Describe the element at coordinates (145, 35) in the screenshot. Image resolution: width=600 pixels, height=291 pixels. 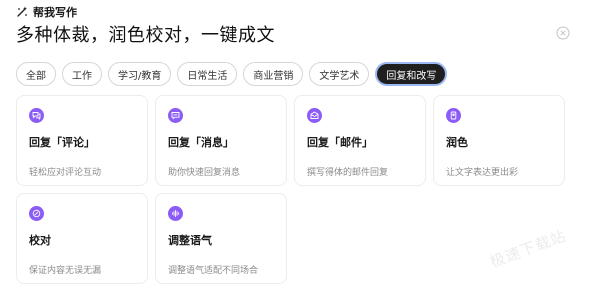
I see `page-headline: 多种体裁，润色校对，一键成文` at that location.